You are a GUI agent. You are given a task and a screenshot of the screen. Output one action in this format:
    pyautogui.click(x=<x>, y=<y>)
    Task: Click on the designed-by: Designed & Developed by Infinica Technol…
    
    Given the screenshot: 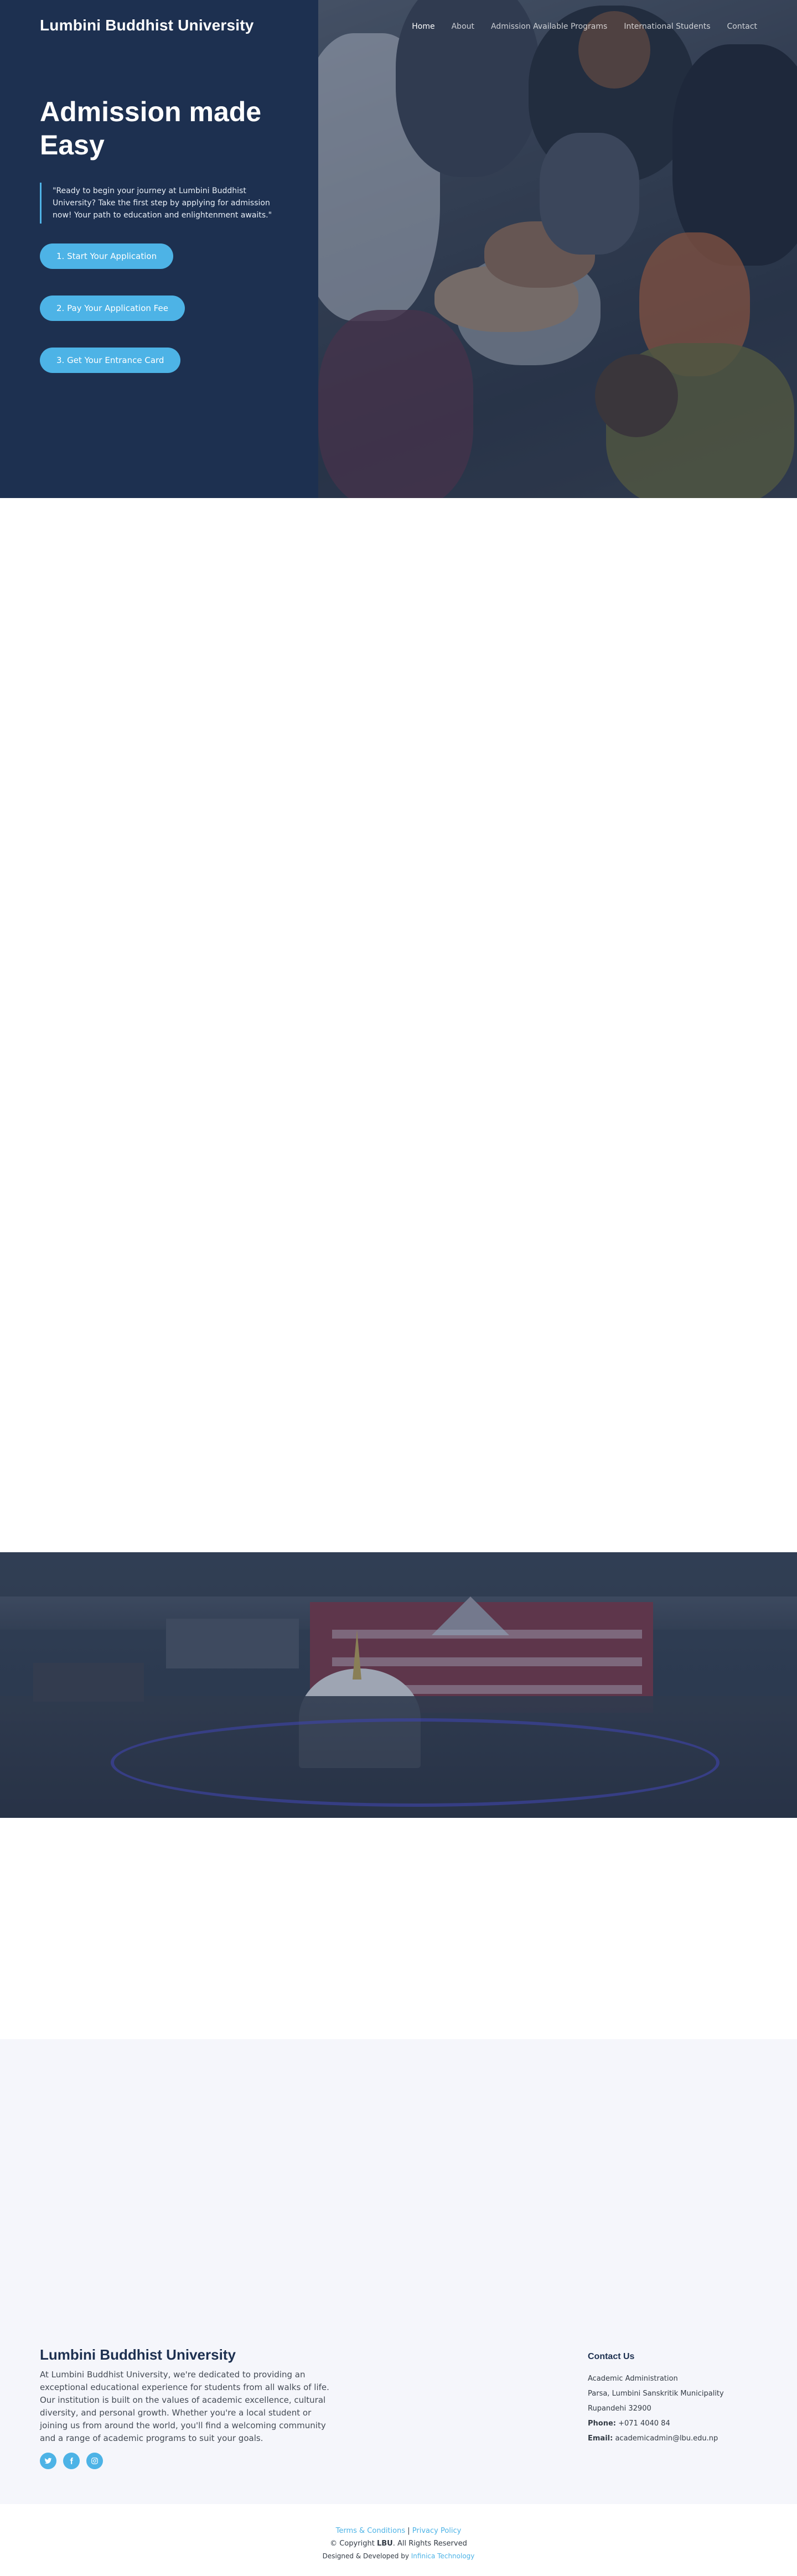 What is the action you would take?
    pyautogui.click(x=398, y=2556)
    